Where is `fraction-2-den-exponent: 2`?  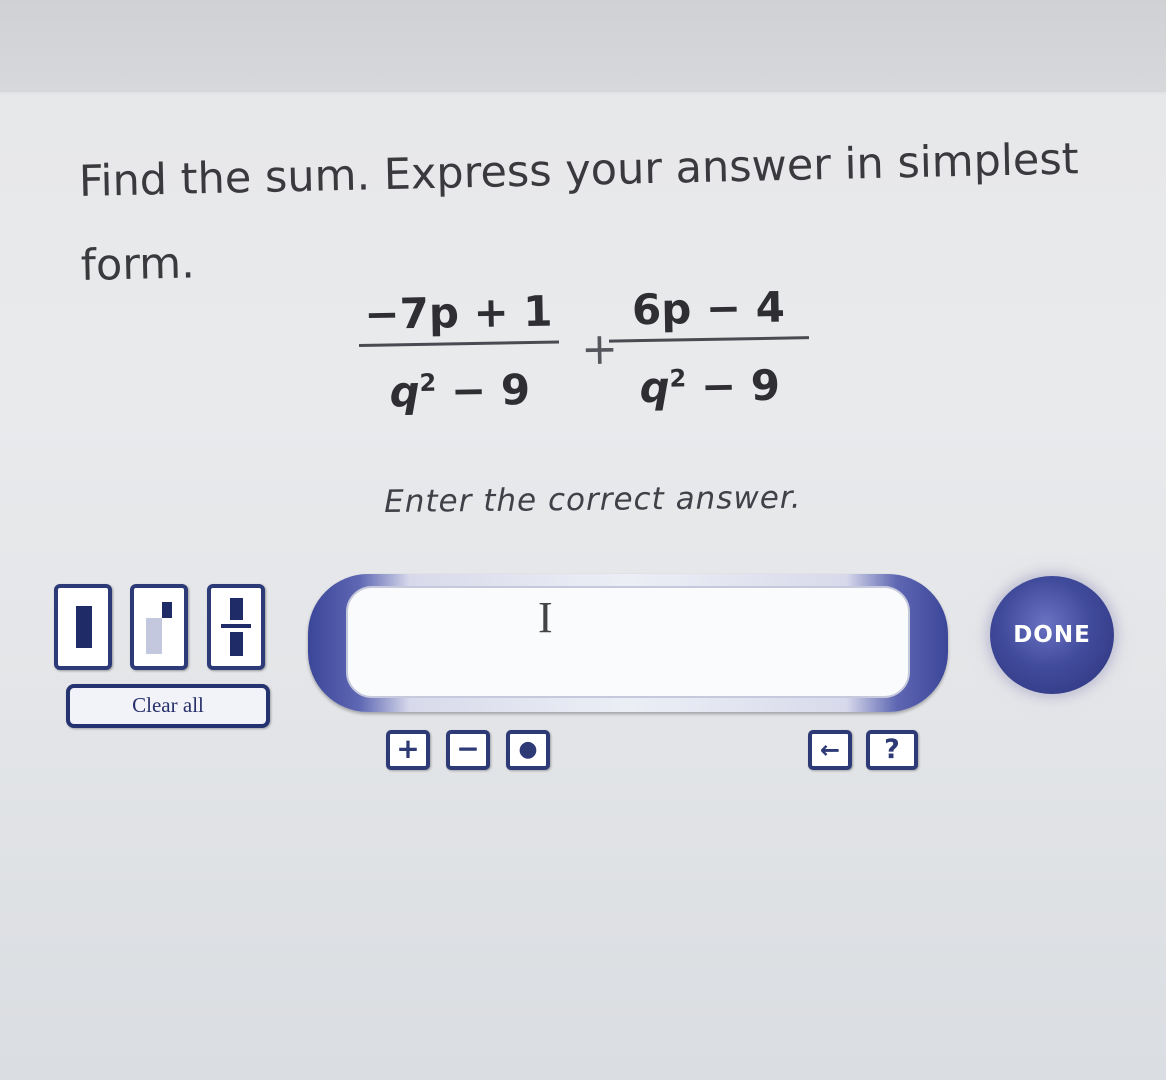
fraction-2-den-exponent: 2 is located at coordinates (678, 378).